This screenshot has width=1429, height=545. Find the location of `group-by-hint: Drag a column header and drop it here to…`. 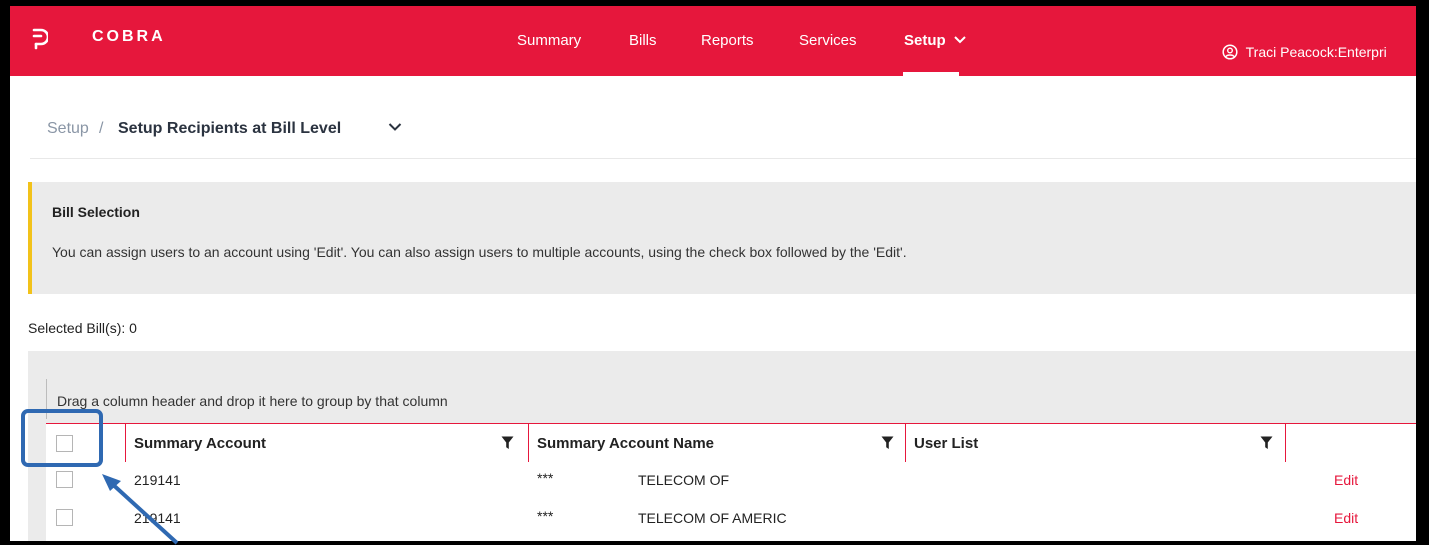

group-by-hint: Drag a column header and drop it here to… is located at coordinates (252, 401).